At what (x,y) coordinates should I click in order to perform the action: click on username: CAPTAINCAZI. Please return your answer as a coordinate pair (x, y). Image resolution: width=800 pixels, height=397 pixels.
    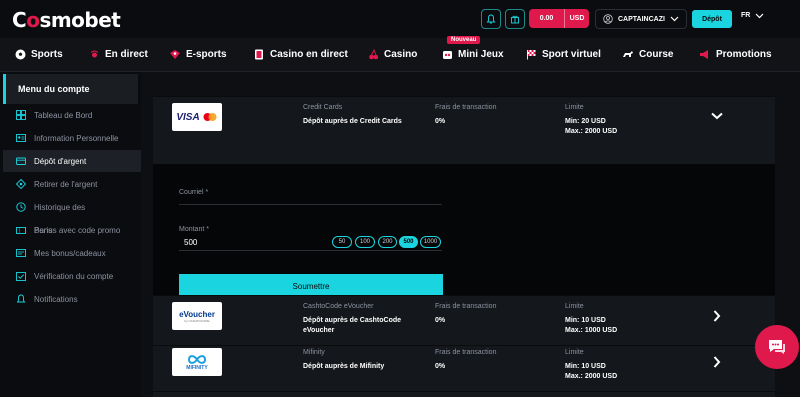
    Looking at the image, I should click on (641, 19).